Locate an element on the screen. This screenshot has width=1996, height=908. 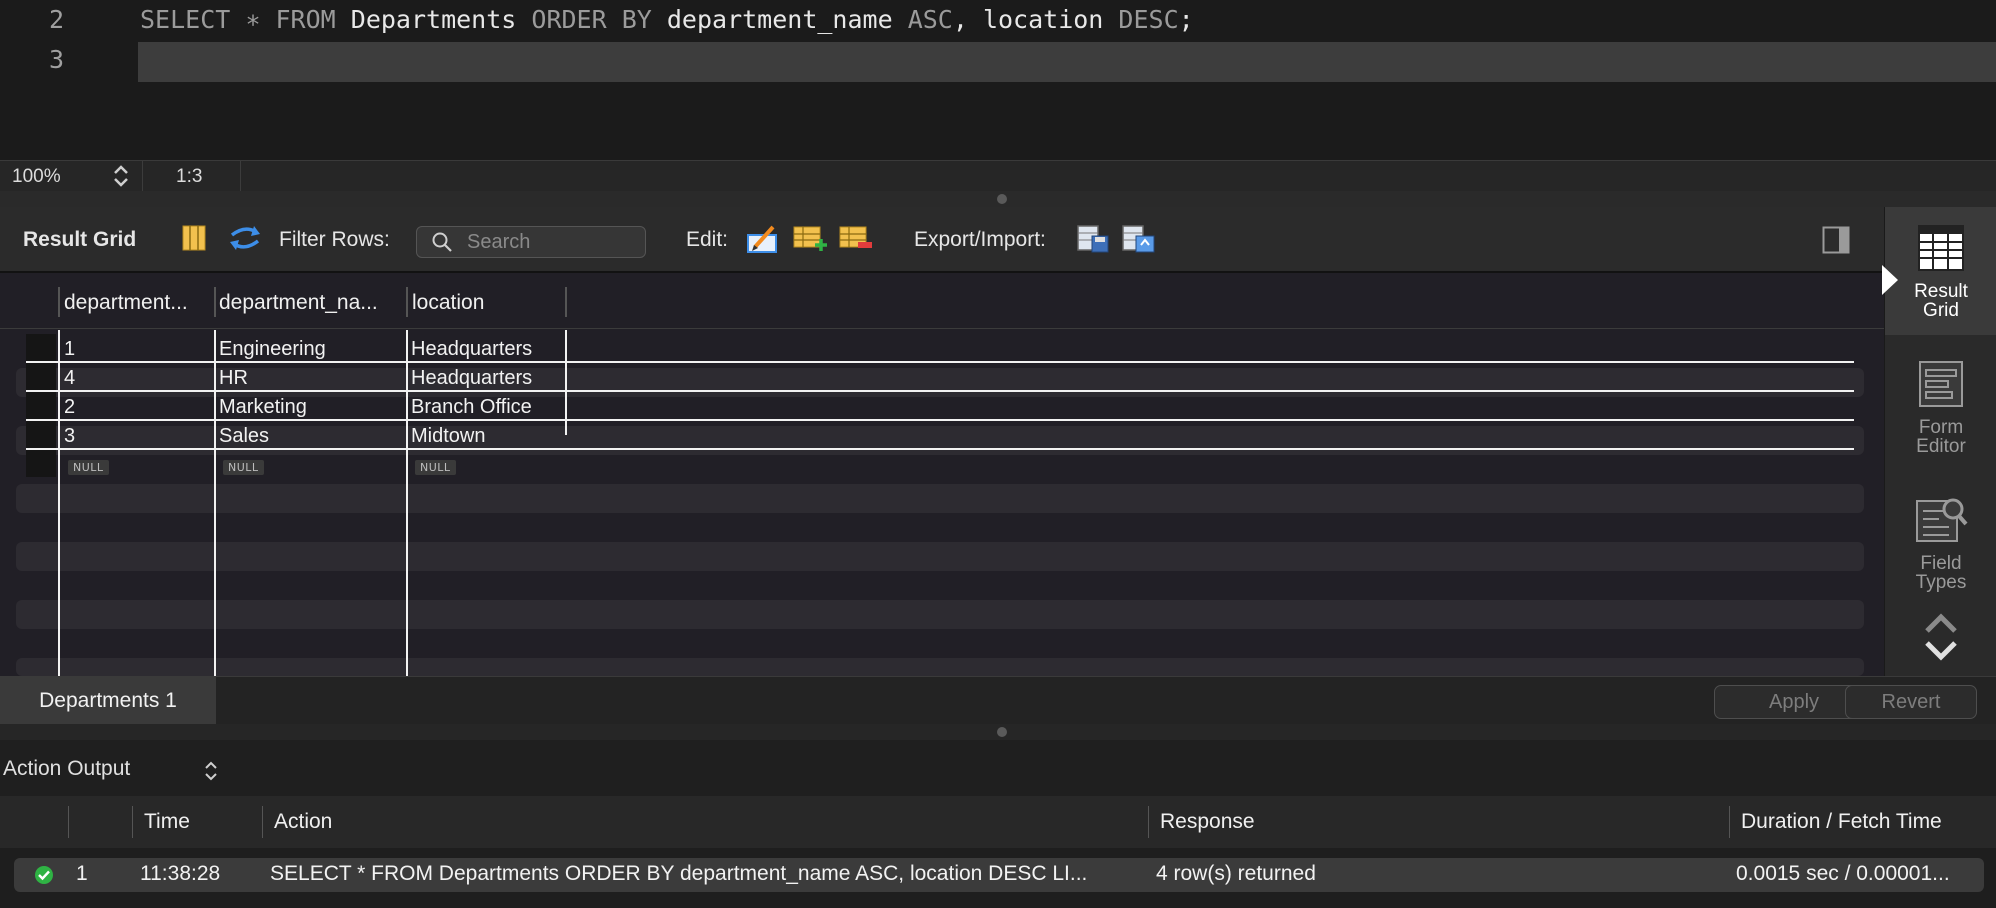
toggle-side-panel-icon is located at coordinates (1836, 240).